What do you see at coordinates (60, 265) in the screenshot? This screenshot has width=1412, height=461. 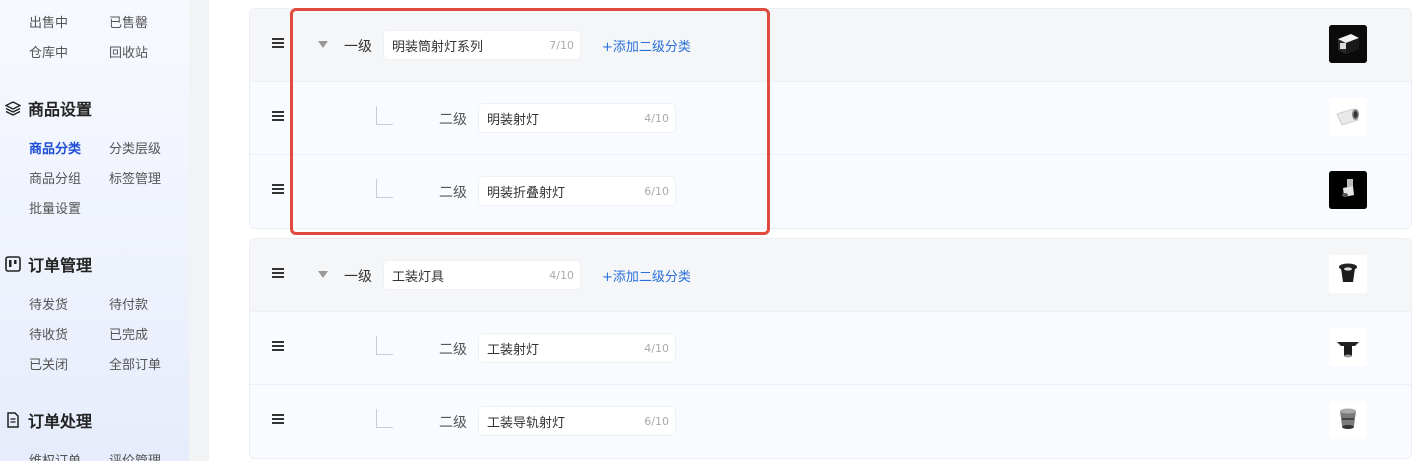 I see `section-title: 订单管理` at bounding box center [60, 265].